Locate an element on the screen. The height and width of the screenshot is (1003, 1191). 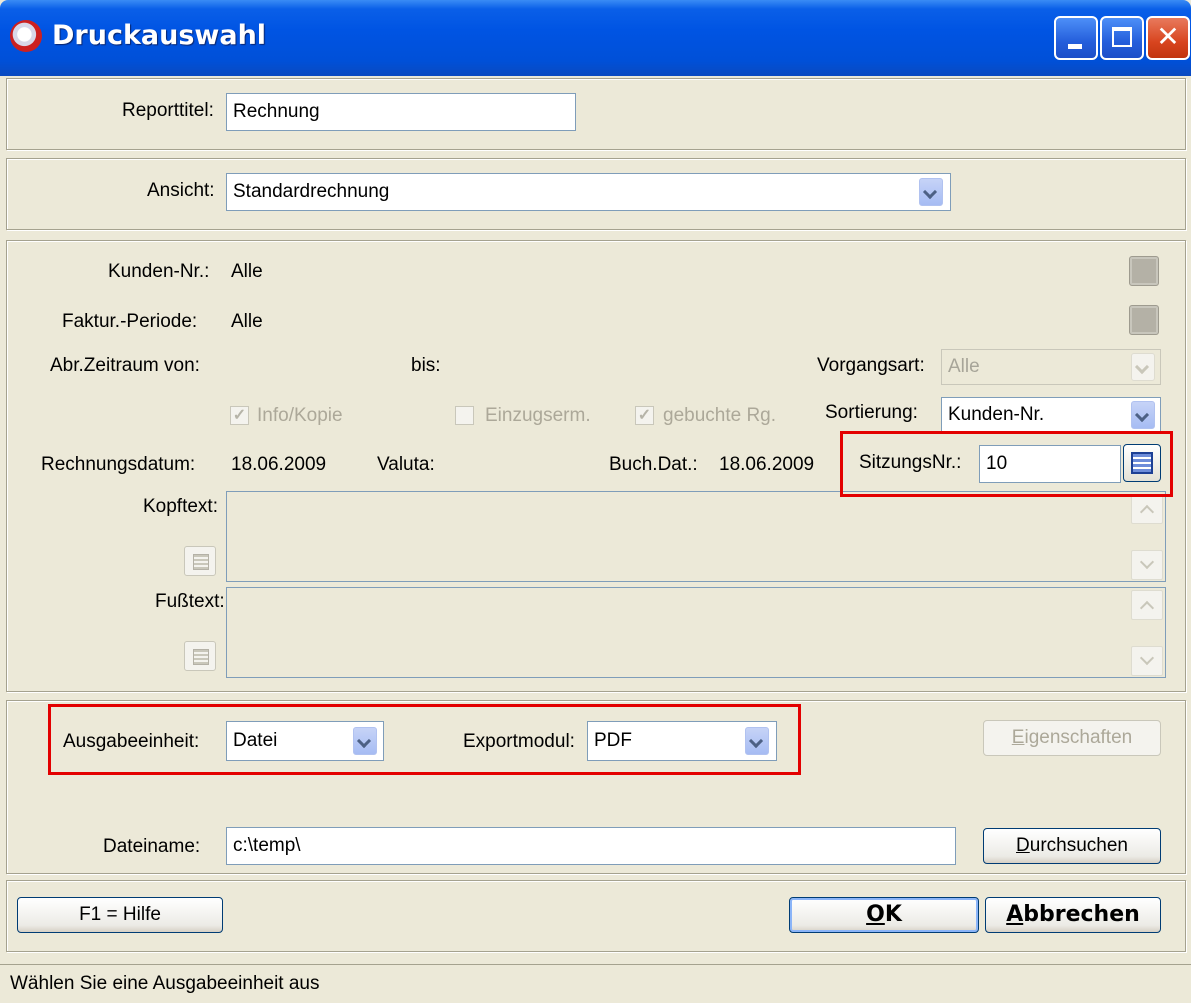
title-bar: Druckauswahl ✕ is located at coordinates (595, 38).